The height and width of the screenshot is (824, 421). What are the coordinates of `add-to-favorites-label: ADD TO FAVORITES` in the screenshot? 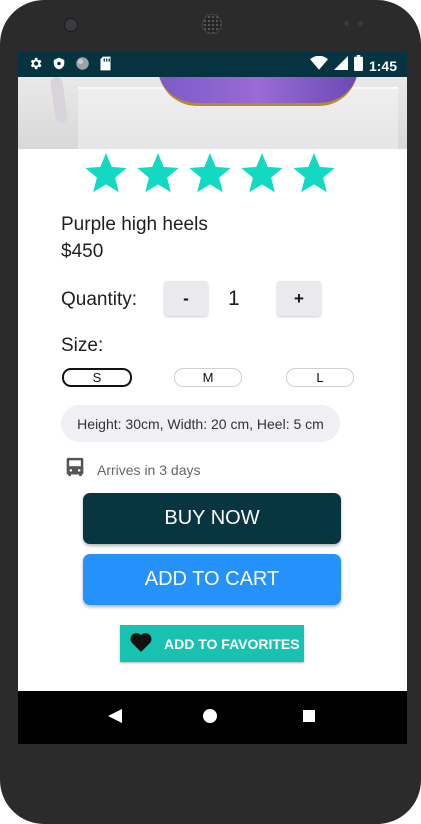 It's located at (232, 643).